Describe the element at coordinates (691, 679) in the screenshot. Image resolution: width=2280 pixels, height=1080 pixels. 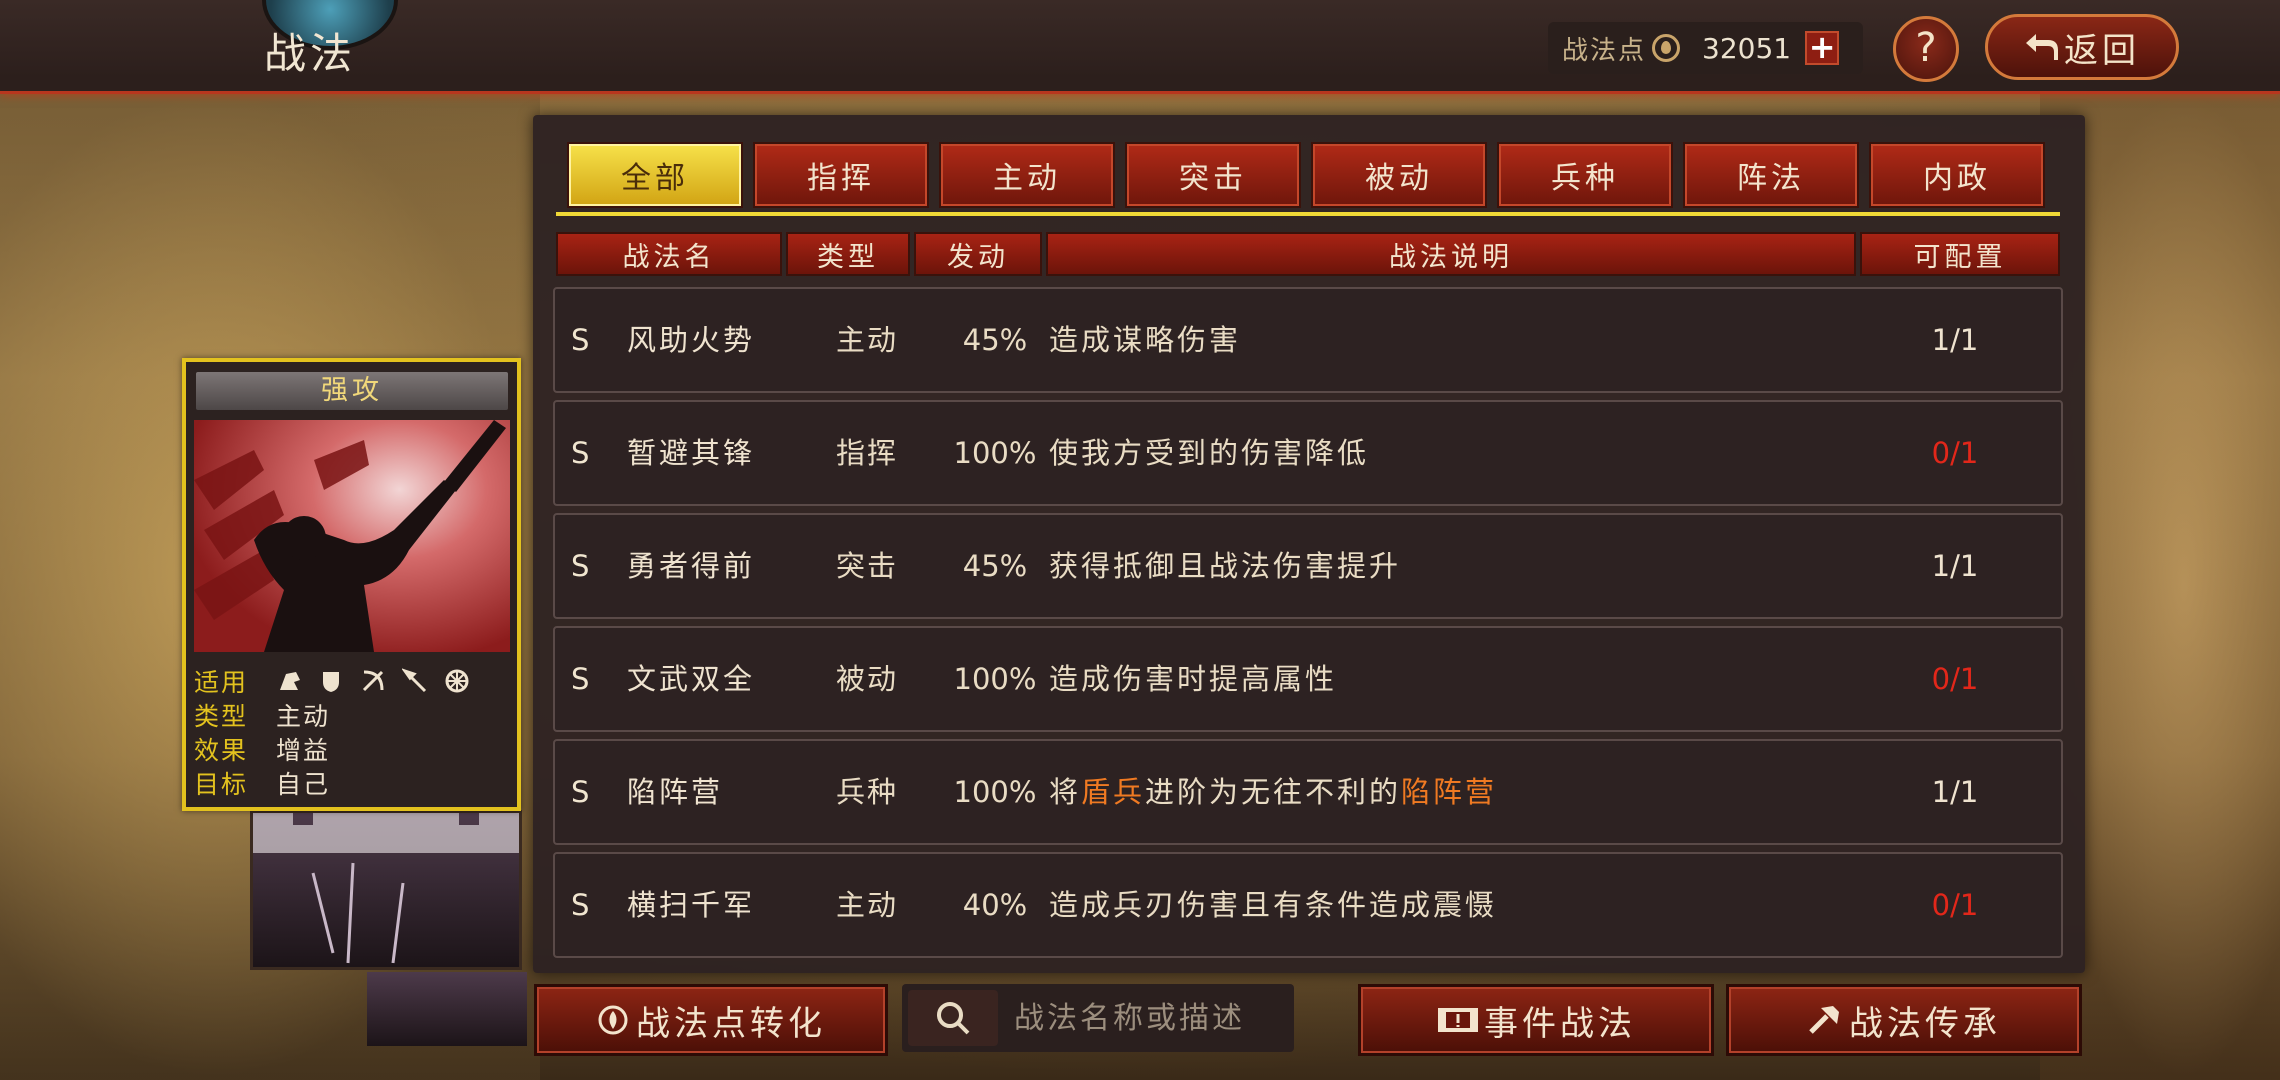
I see `tactic-name: 文武双全` at that location.